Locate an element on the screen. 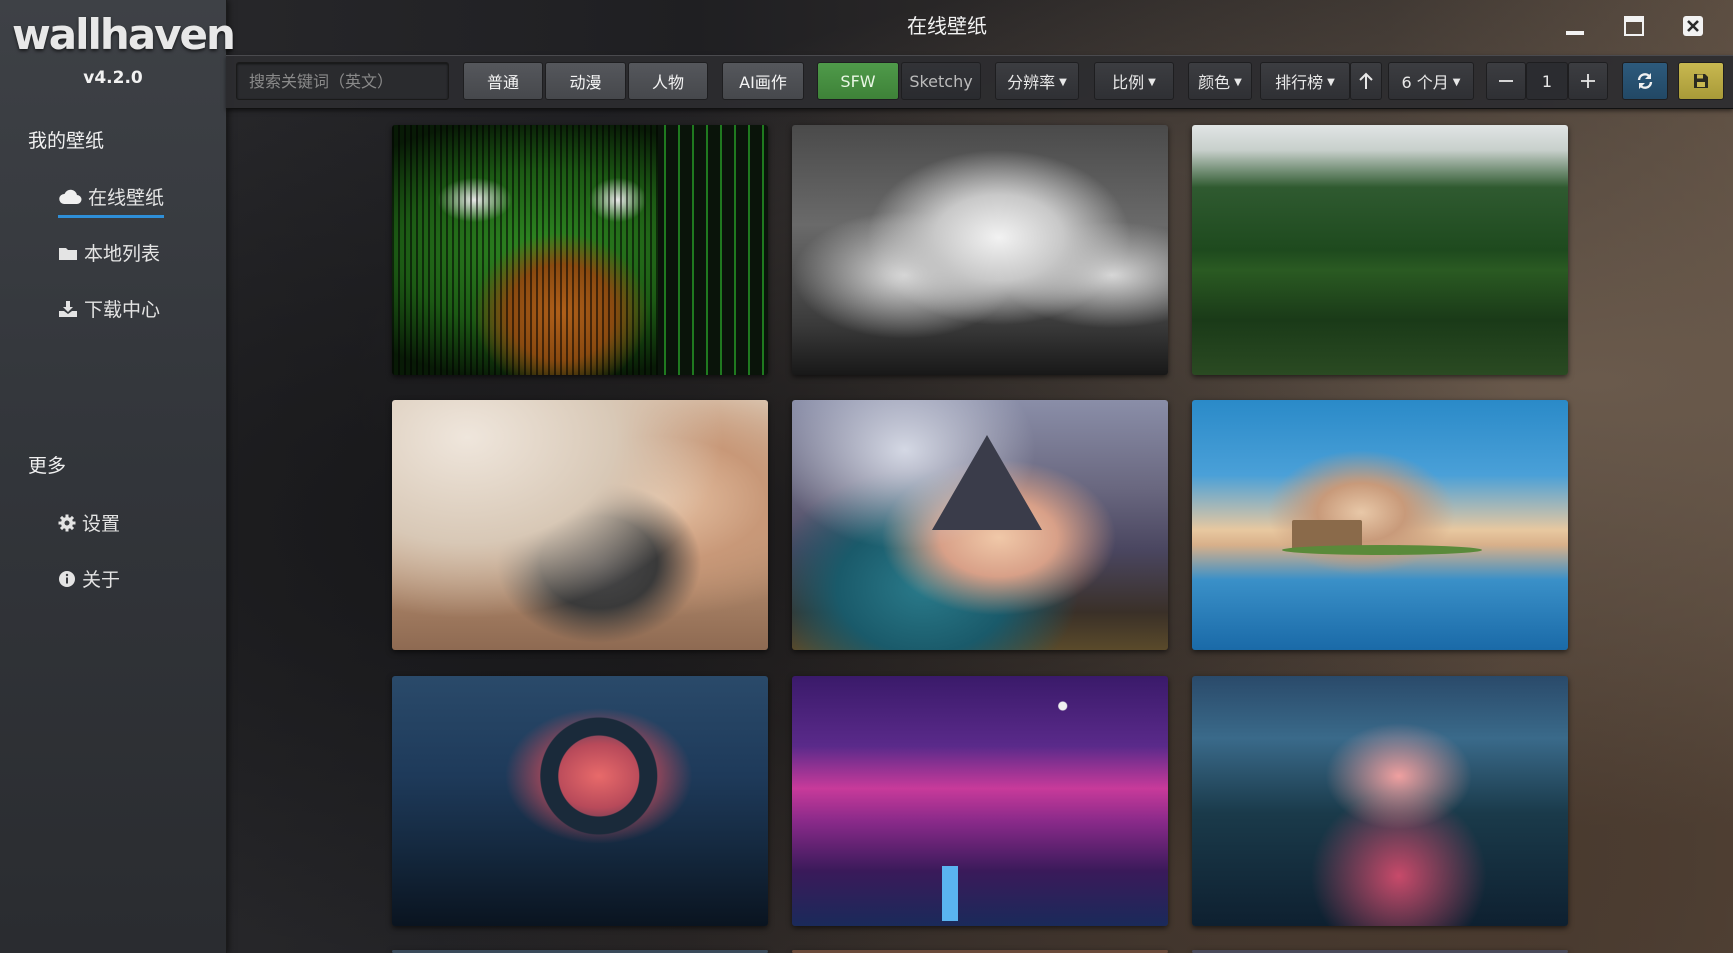 This screenshot has height=953, width=1733. ratio-dropdown: 比例 ▼ is located at coordinates (1134, 81).